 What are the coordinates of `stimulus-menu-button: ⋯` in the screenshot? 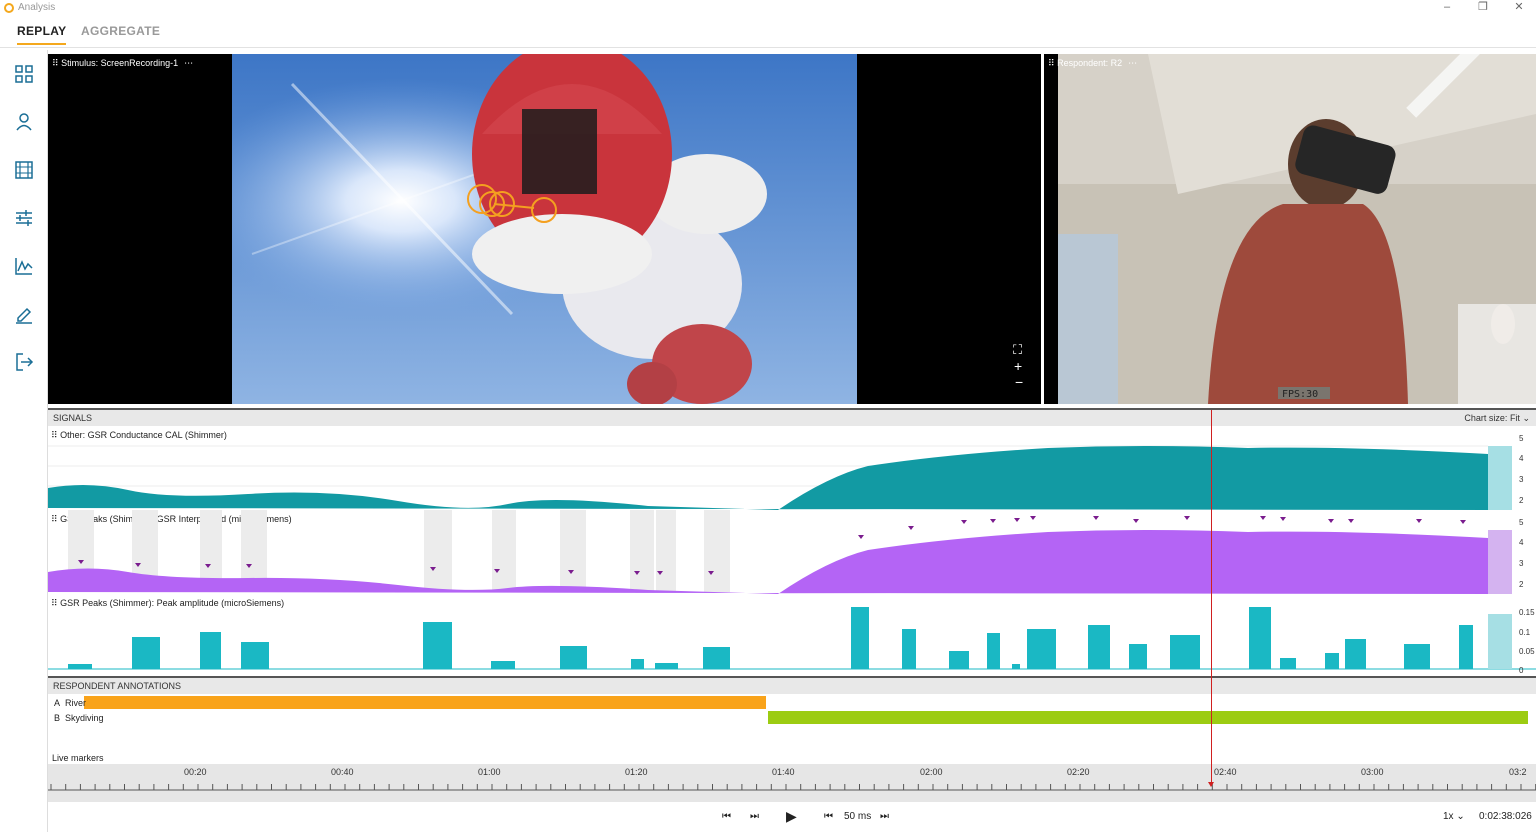 It's located at (188, 63).